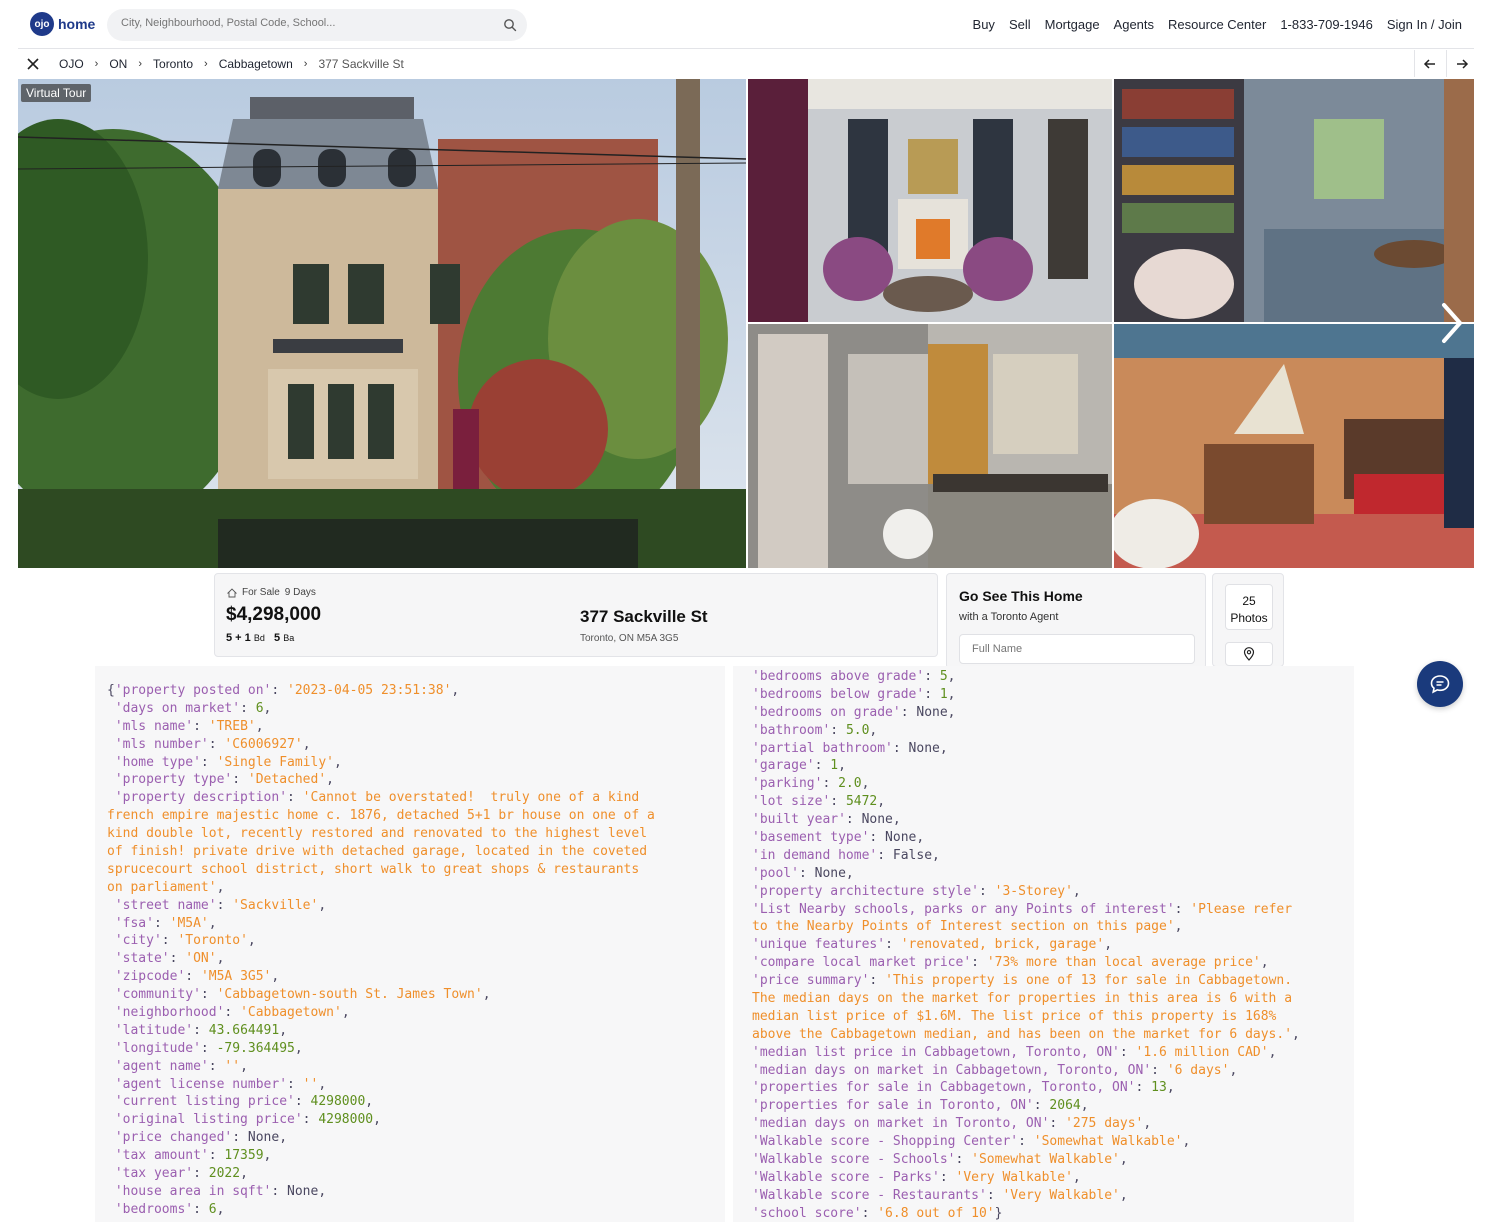 Image resolution: width=1488 pixels, height=1232 pixels. Describe the element at coordinates (1053, 838) in the screenshot. I see `code-line: 'basement type': None,` at that location.